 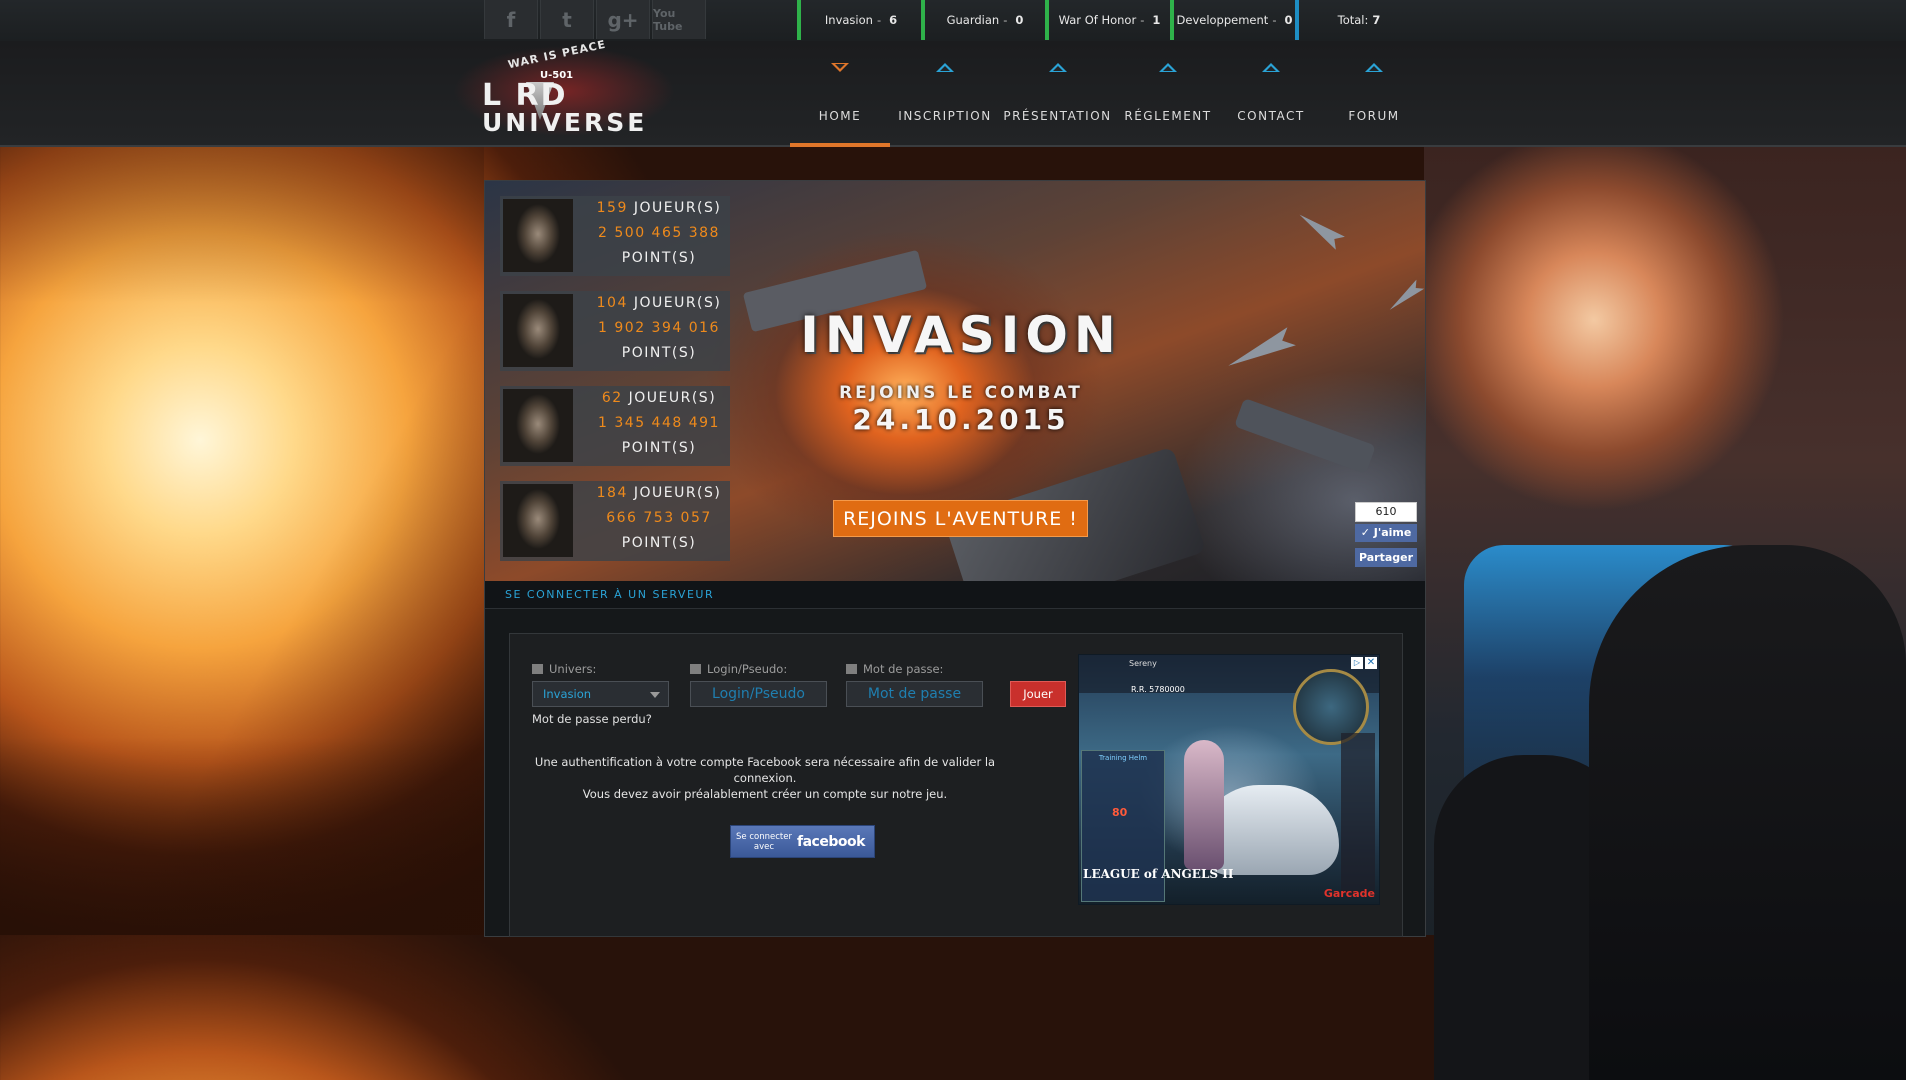 What do you see at coordinates (1374, 93) in the screenshot?
I see `nav-forum: FORUM` at bounding box center [1374, 93].